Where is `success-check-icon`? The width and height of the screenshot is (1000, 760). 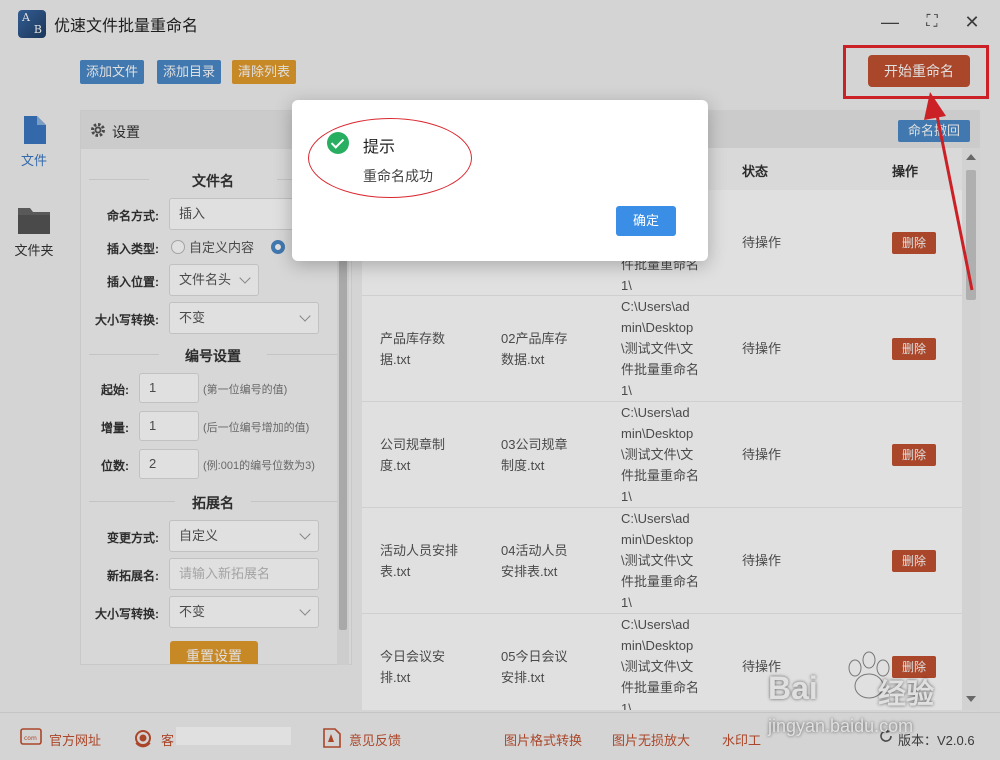 success-check-icon is located at coordinates (338, 143).